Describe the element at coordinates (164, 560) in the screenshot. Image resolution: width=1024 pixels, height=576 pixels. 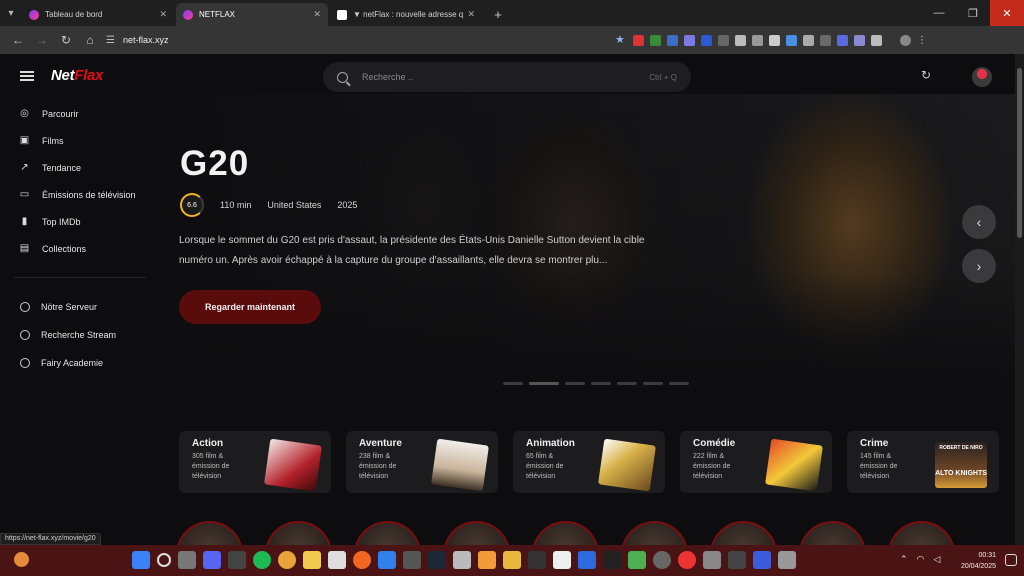
I see `search-icon` at that location.